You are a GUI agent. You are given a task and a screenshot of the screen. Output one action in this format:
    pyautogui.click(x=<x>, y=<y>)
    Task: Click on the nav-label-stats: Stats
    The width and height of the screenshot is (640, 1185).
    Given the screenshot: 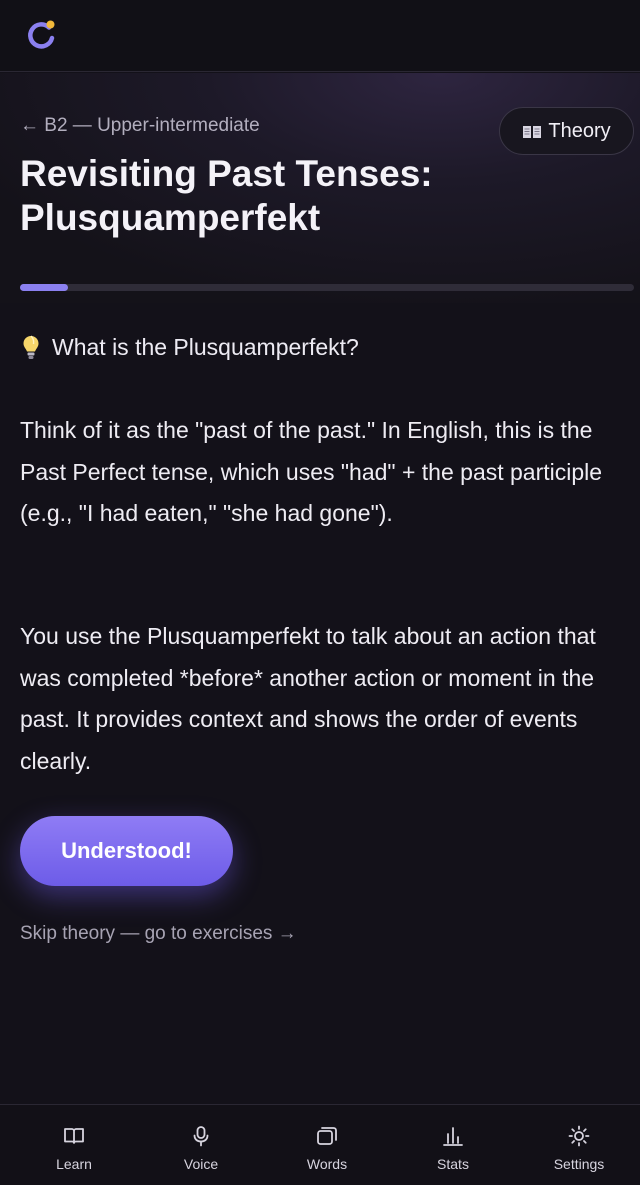 What is the action you would take?
    pyautogui.click(x=453, y=1164)
    